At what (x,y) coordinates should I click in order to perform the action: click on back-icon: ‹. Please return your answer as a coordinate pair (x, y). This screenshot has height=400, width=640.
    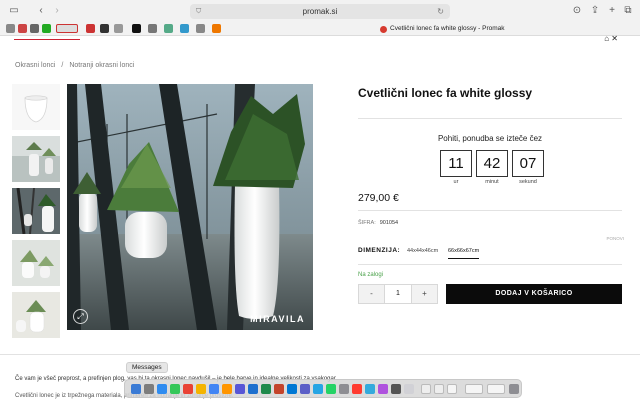
    Looking at the image, I should click on (41, 11).